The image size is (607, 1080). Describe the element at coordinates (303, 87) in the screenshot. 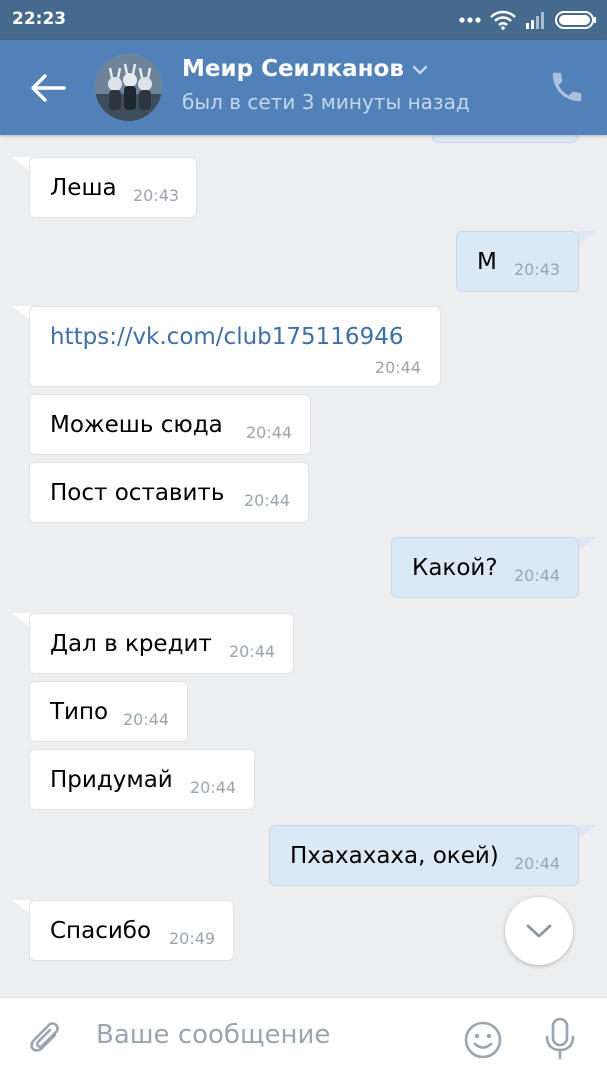

I see `chat-header: Меир Сеилканов был в сети 3 минуты назад` at that location.